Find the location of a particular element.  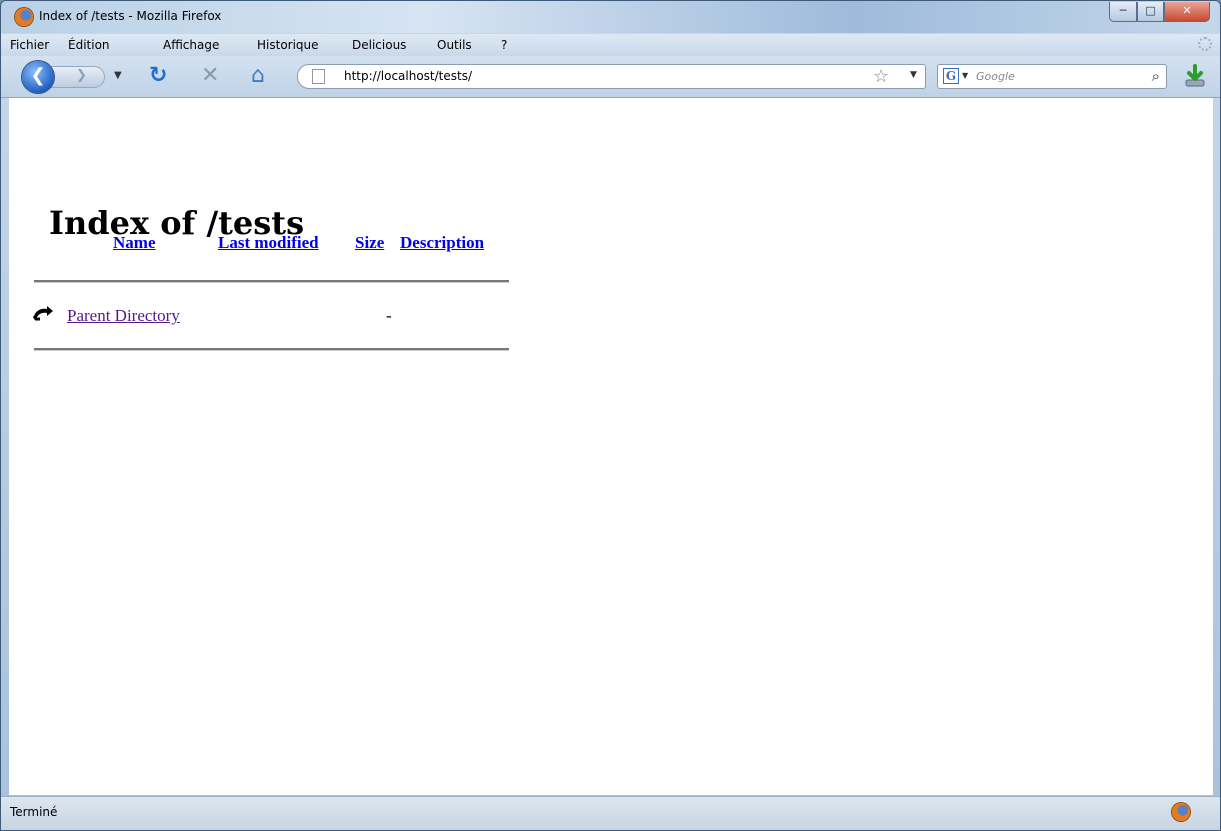

status-bar: Terminé is located at coordinates (610, 813).